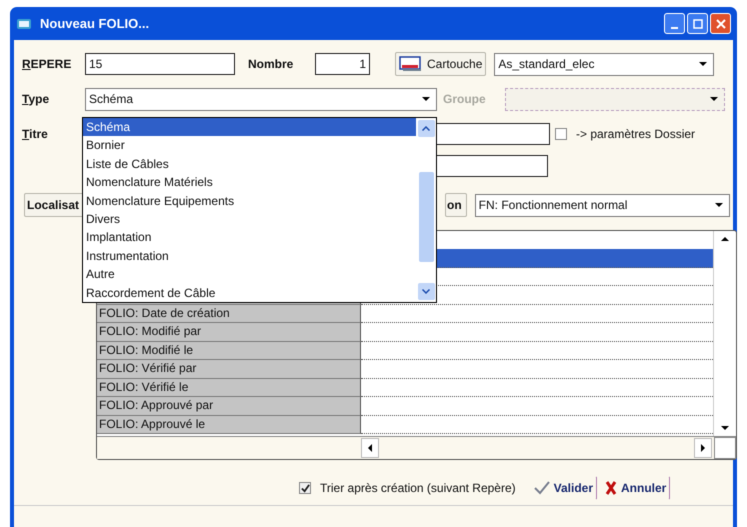  Describe the element at coordinates (271, 64) in the screenshot. I see `field-label: Nombre` at that location.